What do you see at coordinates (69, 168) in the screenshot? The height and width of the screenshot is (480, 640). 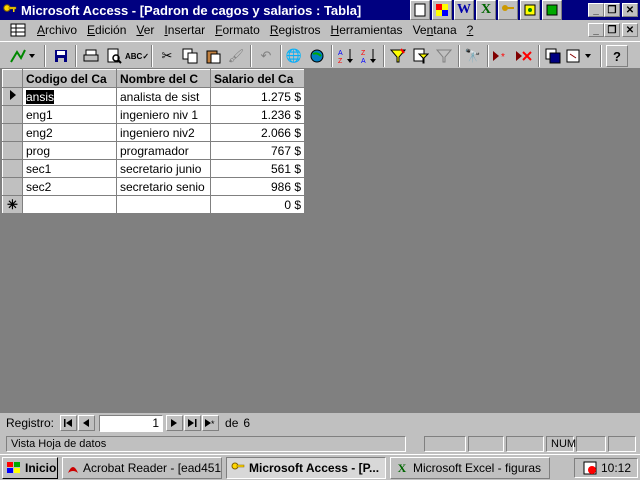 I see `cell-codigo: sec1` at bounding box center [69, 168].